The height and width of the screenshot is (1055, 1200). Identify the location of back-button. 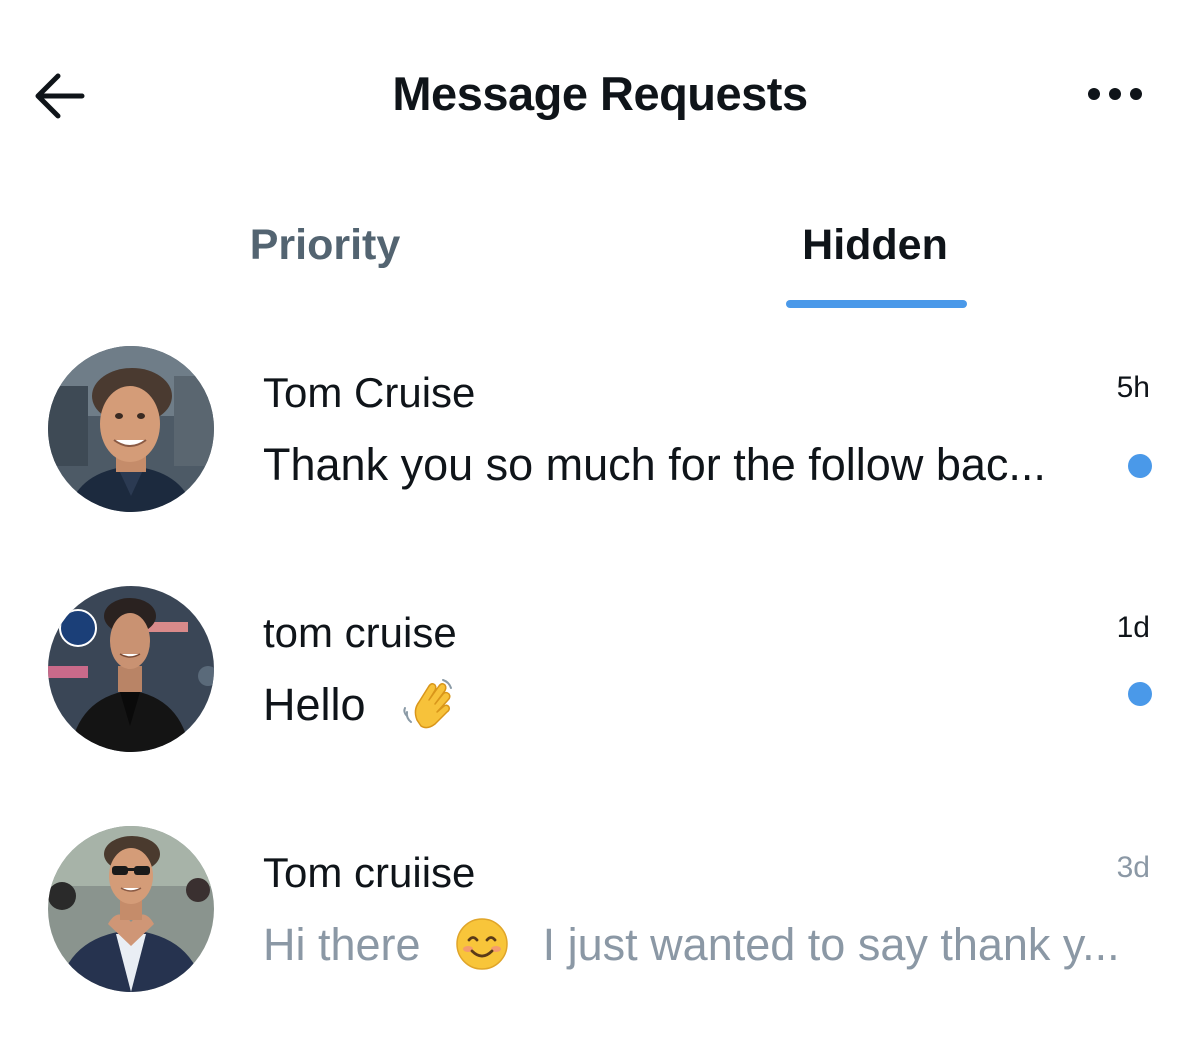
(60, 96).